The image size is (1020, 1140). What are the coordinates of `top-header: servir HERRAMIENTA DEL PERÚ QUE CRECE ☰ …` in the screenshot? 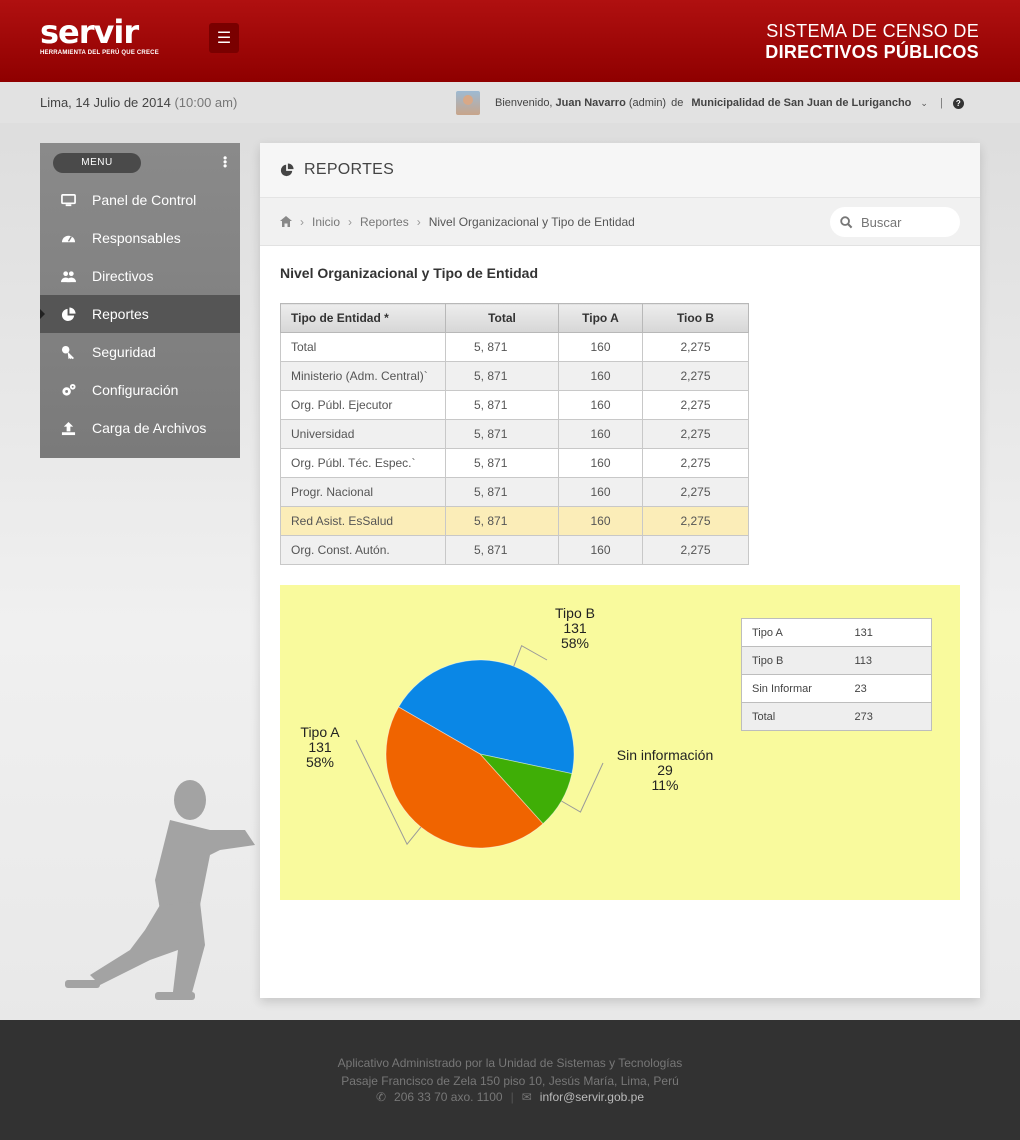 It's located at (510, 41).